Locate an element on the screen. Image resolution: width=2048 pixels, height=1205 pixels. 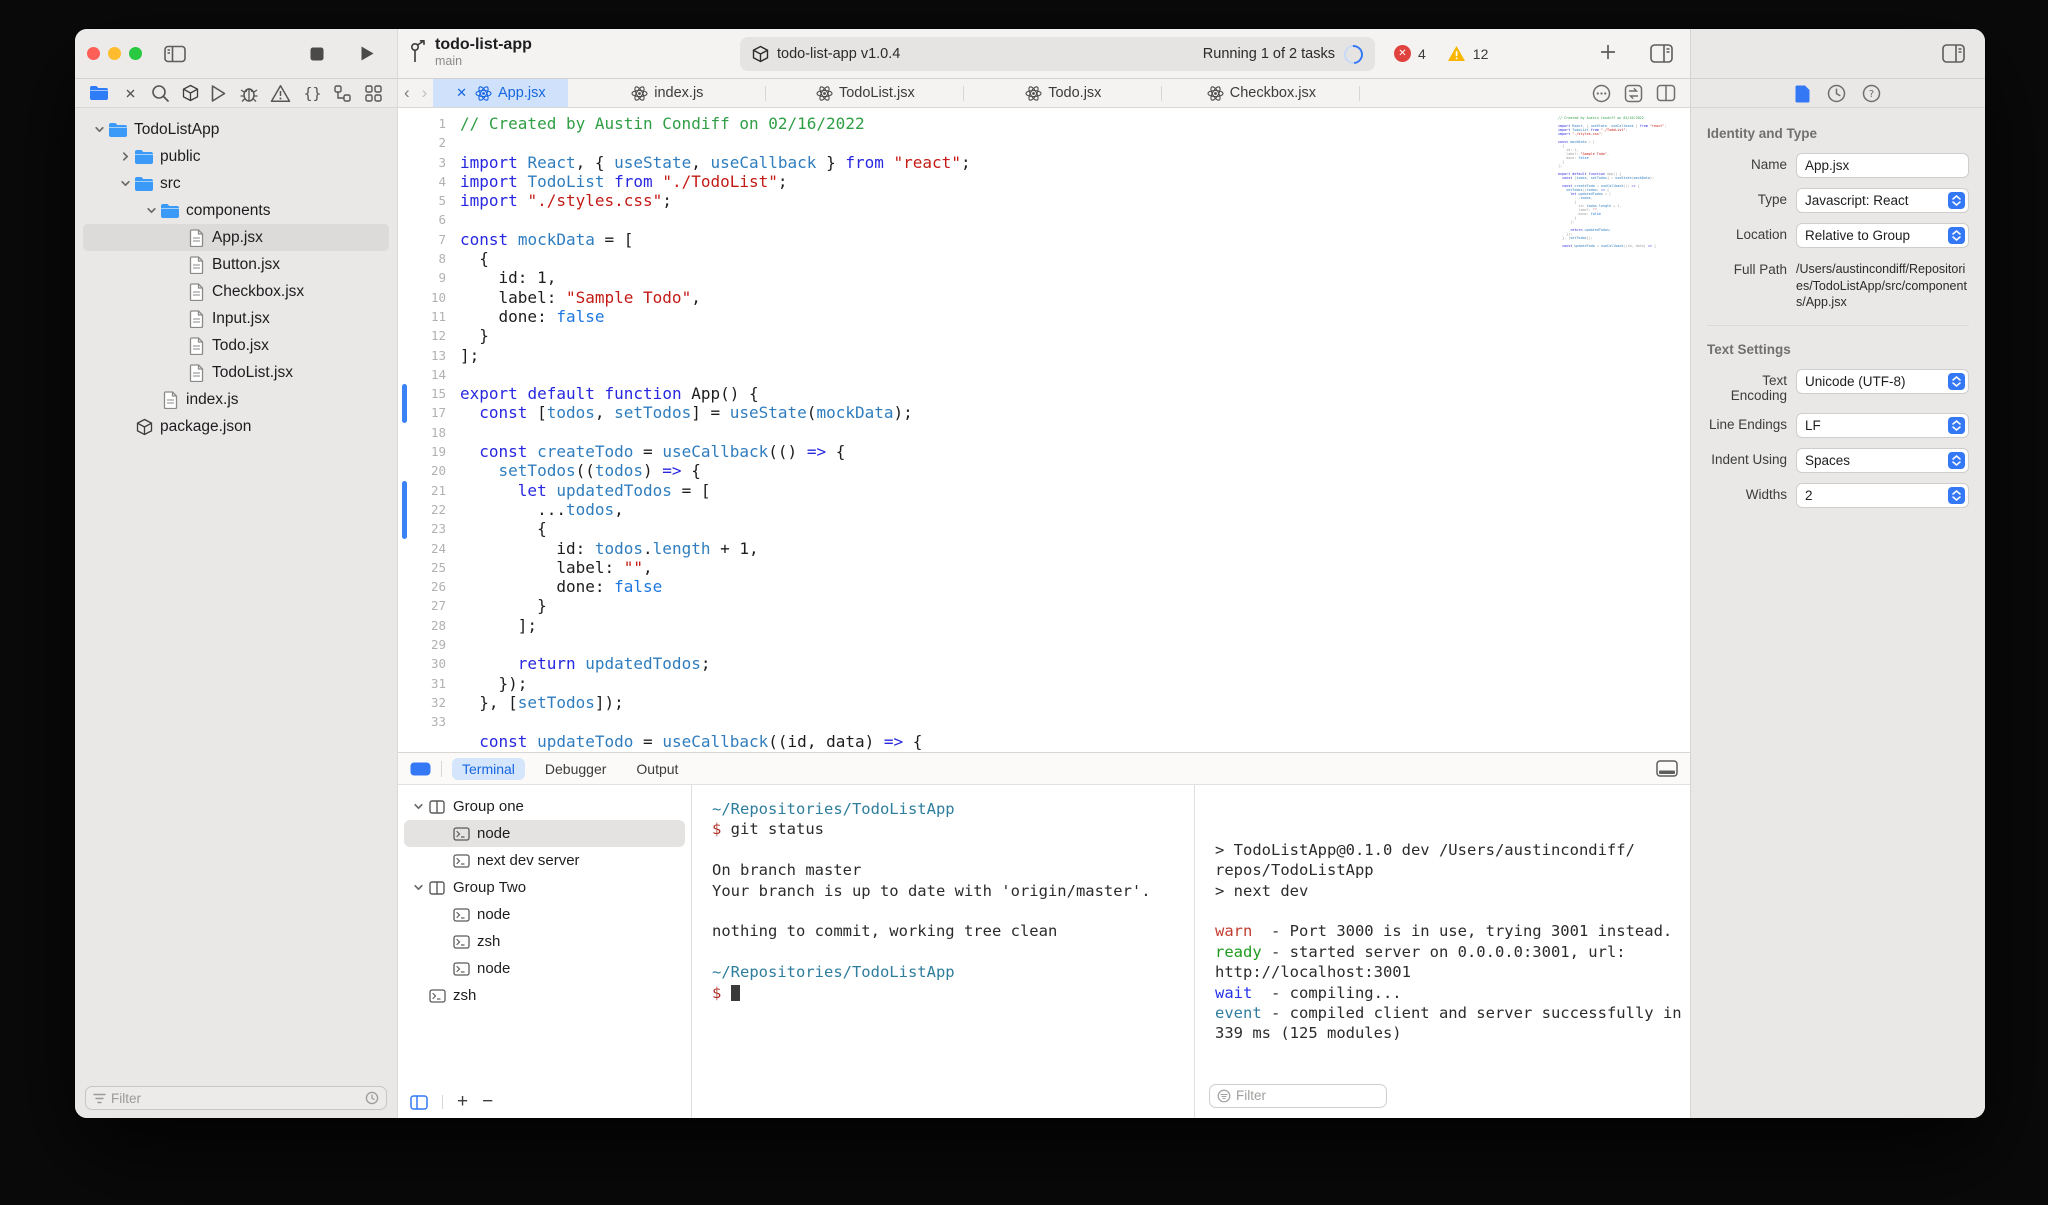
terminal-session-Group-Two: Group Two is located at coordinates (544, 887).